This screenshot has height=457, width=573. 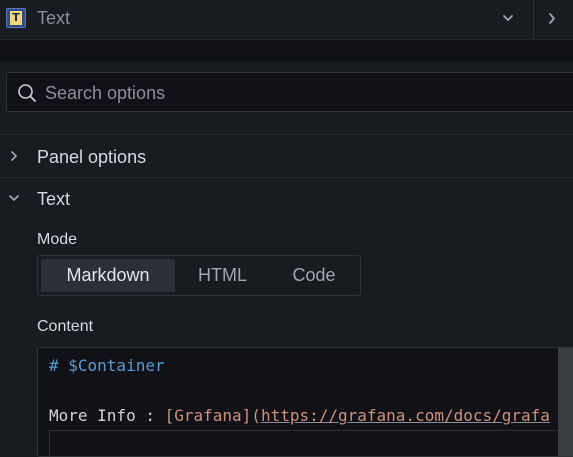 I want to click on section-panel-options: Panel options, so click(x=286, y=157).